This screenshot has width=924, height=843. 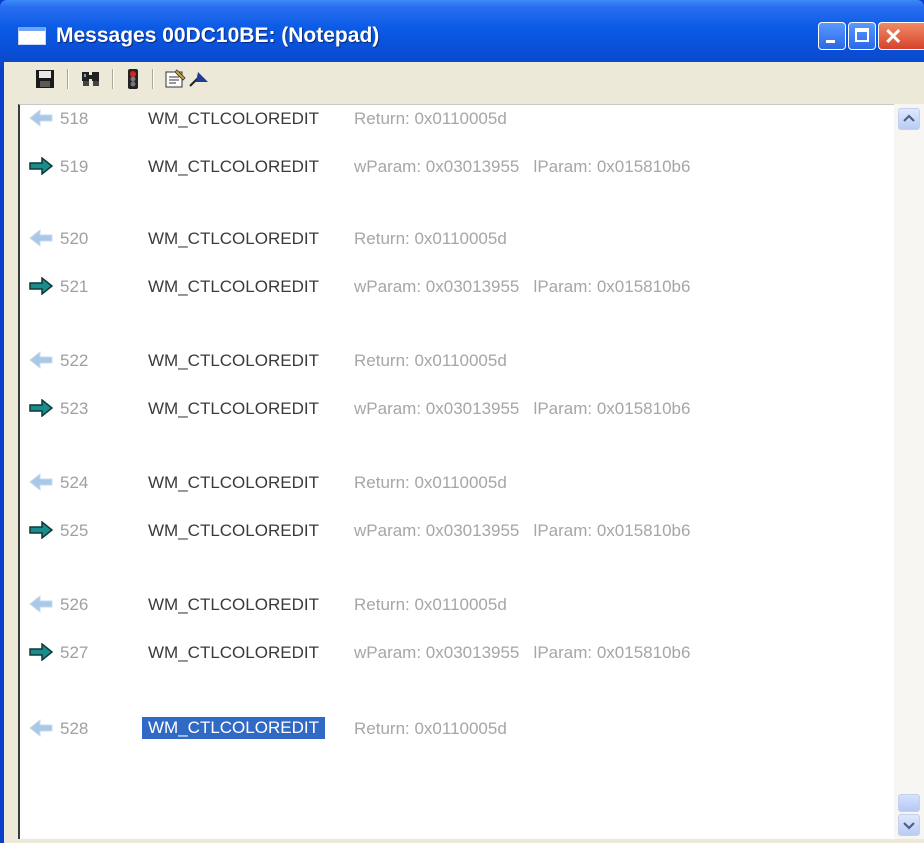 What do you see at coordinates (909, 803) in the screenshot?
I see `scroll-thumb` at bounding box center [909, 803].